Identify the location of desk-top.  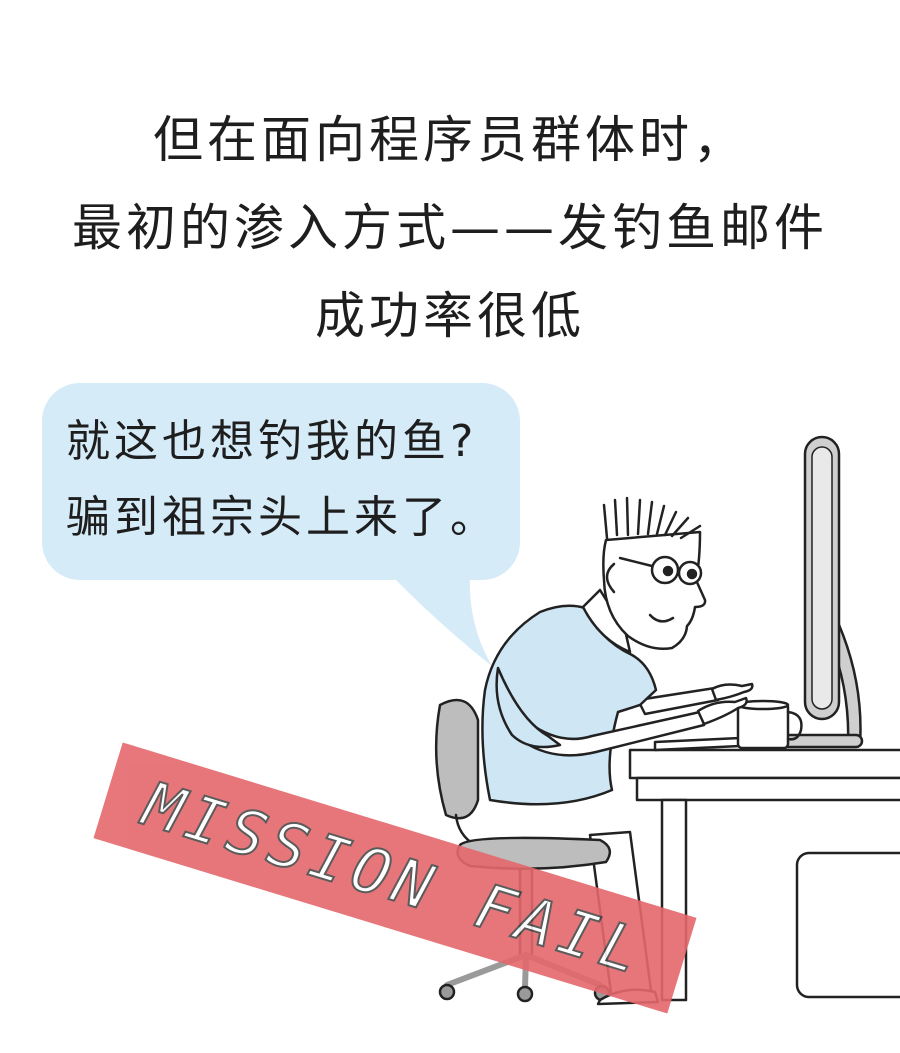
(764, 764).